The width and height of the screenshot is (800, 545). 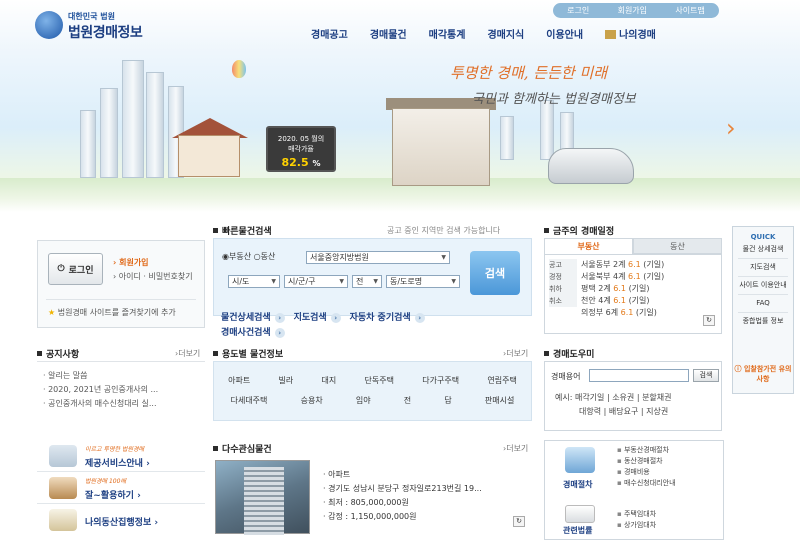 I want to click on item-type-text: 아파트, so click(x=339, y=474).